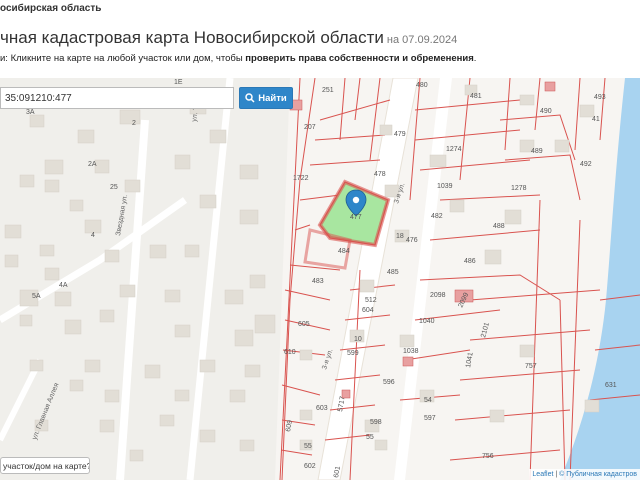  Describe the element at coordinates (393, 272) in the screenshot. I see `parcel-label: 485` at that location.